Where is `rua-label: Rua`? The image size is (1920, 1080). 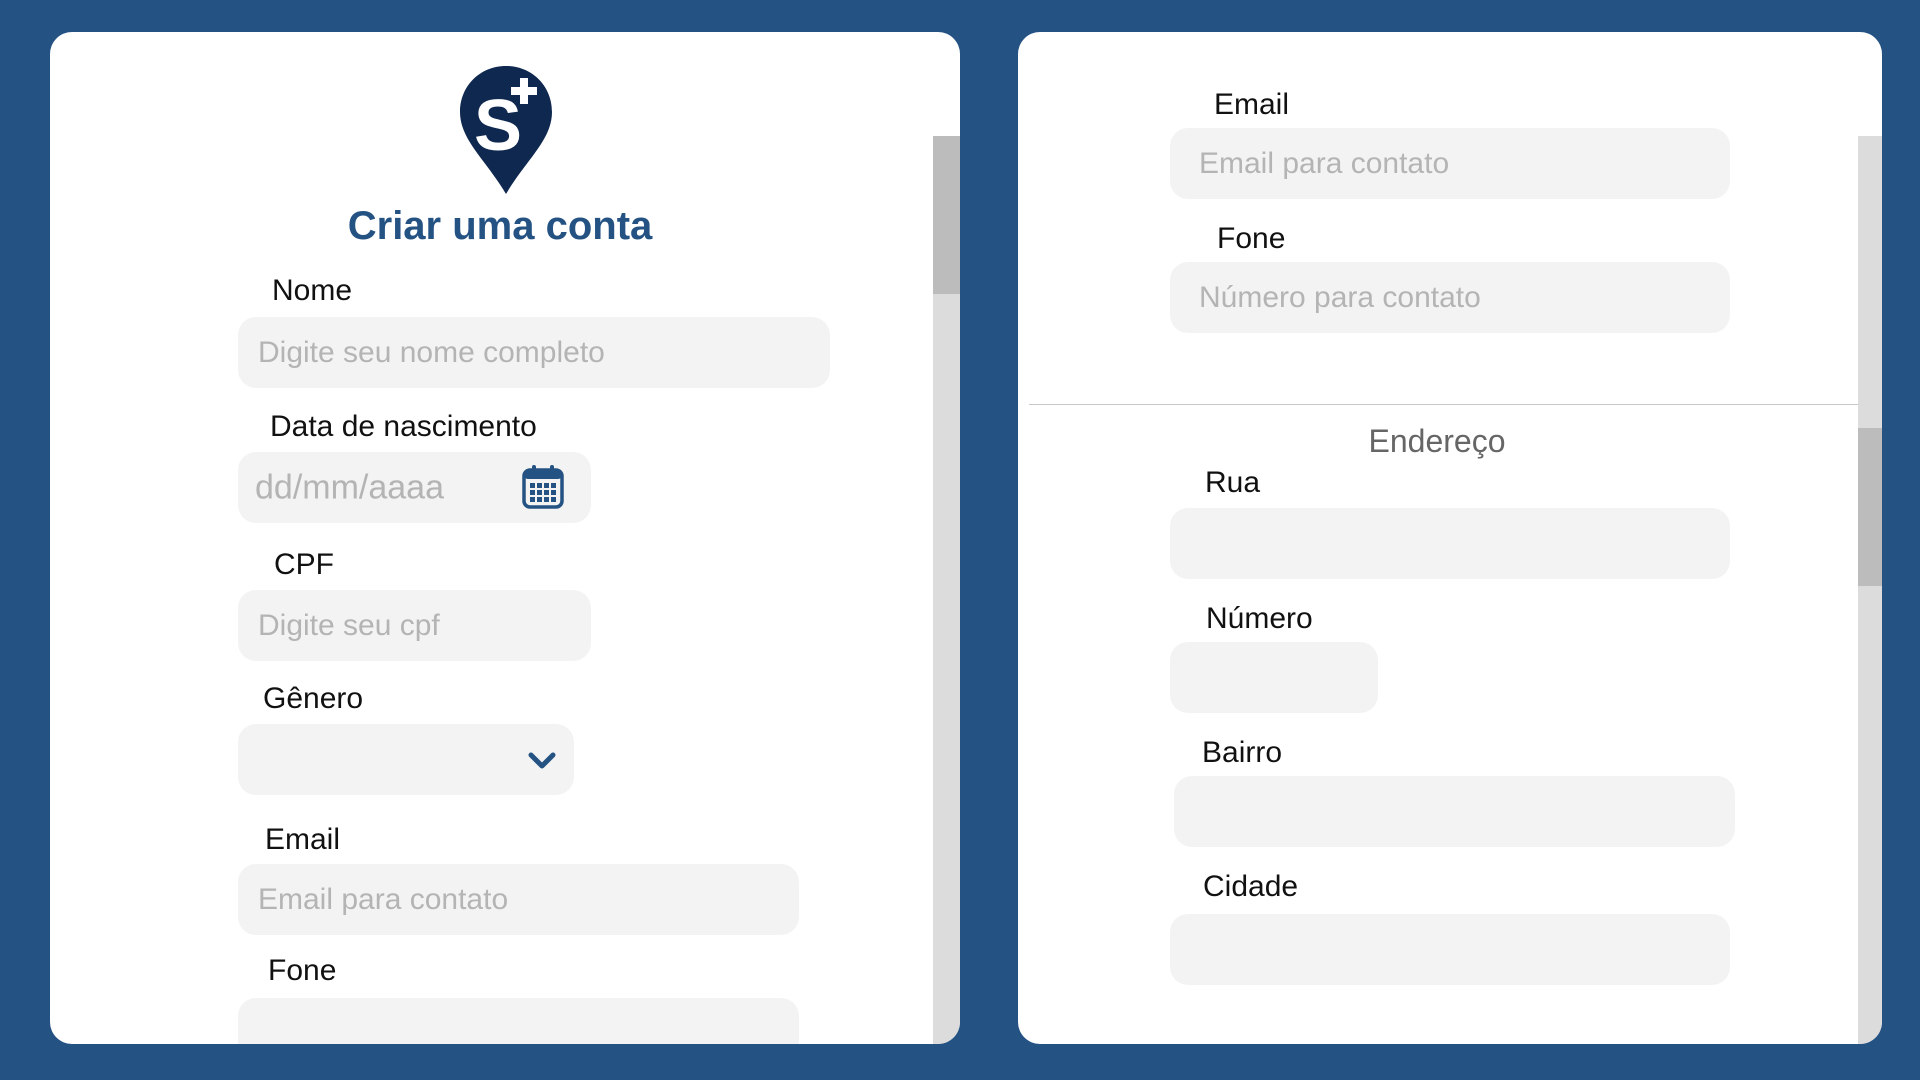 rua-label: Rua is located at coordinates (1233, 482).